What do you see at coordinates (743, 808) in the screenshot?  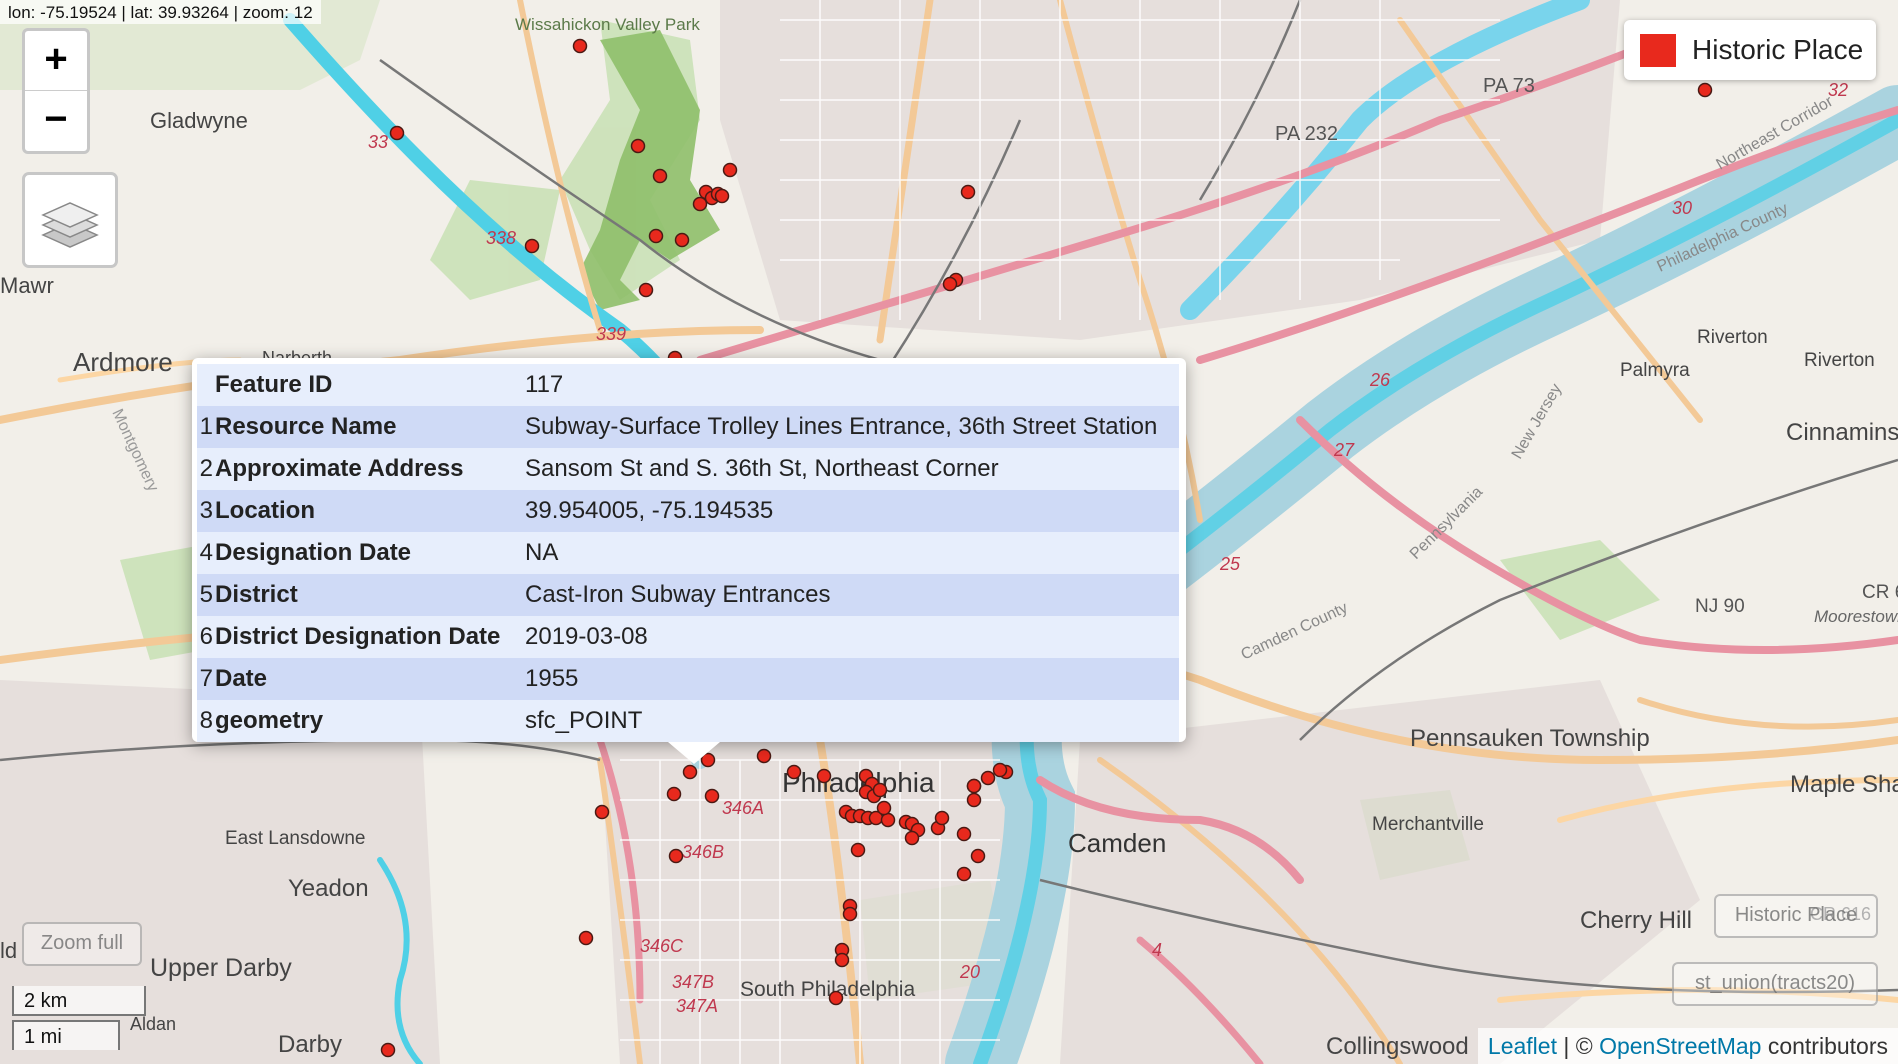 I see `route-number: 346A` at bounding box center [743, 808].